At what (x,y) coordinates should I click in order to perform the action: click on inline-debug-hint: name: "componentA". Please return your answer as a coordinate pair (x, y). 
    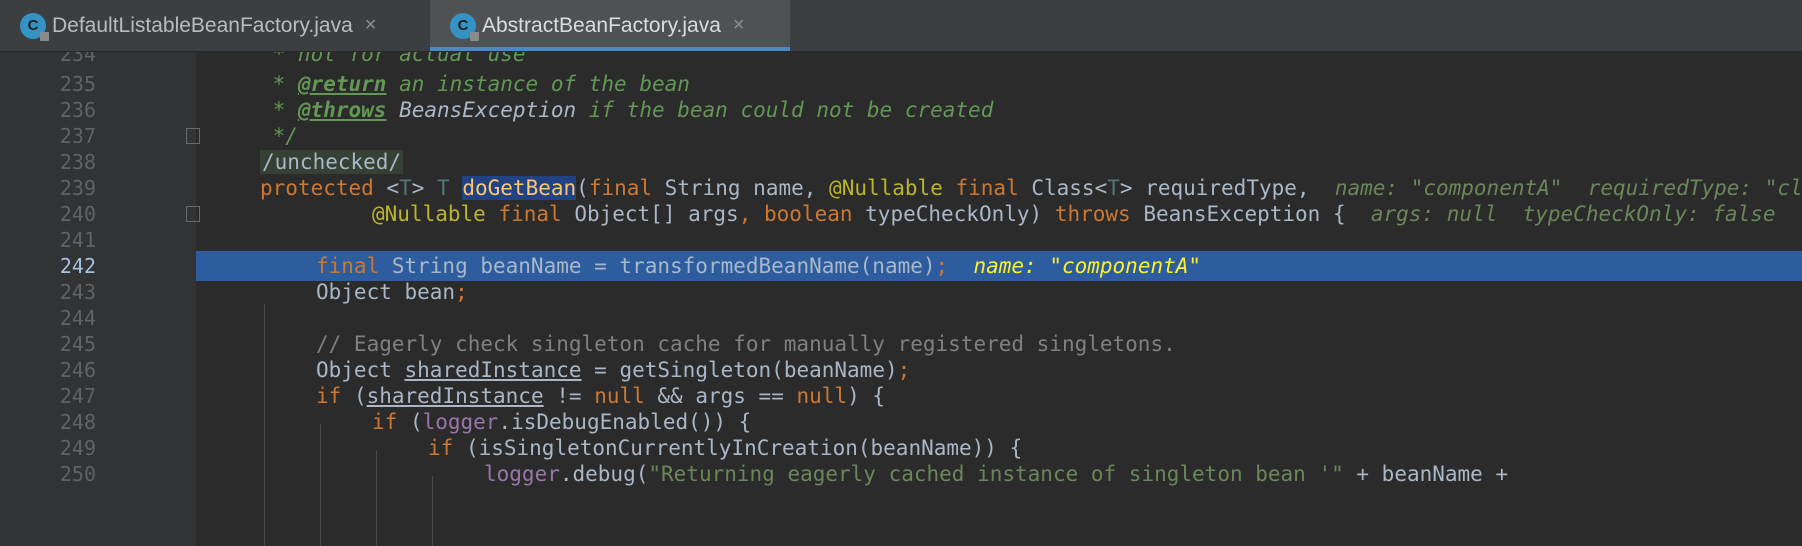
    Looking at the image, I should click on (1075, 266).